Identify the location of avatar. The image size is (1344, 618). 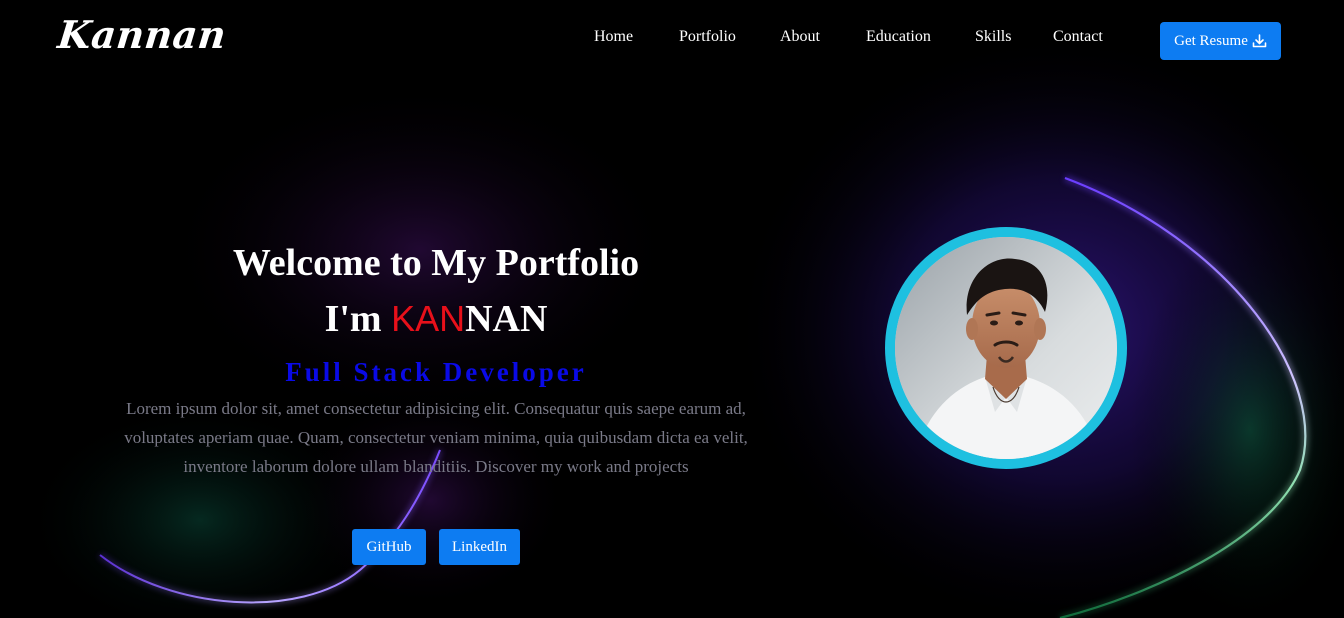
(1006, 348).